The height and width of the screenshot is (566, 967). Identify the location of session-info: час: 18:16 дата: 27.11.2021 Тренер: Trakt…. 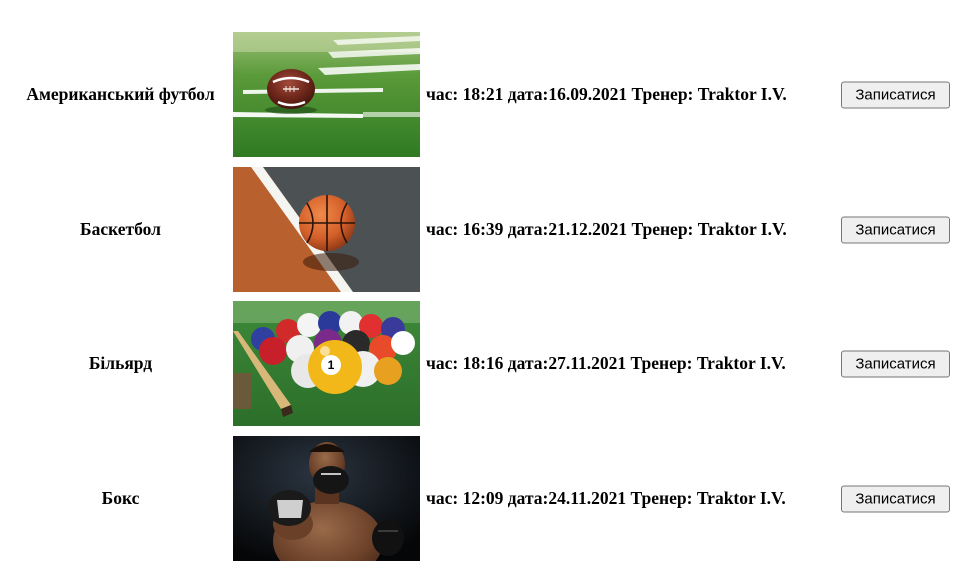
(606, 363).